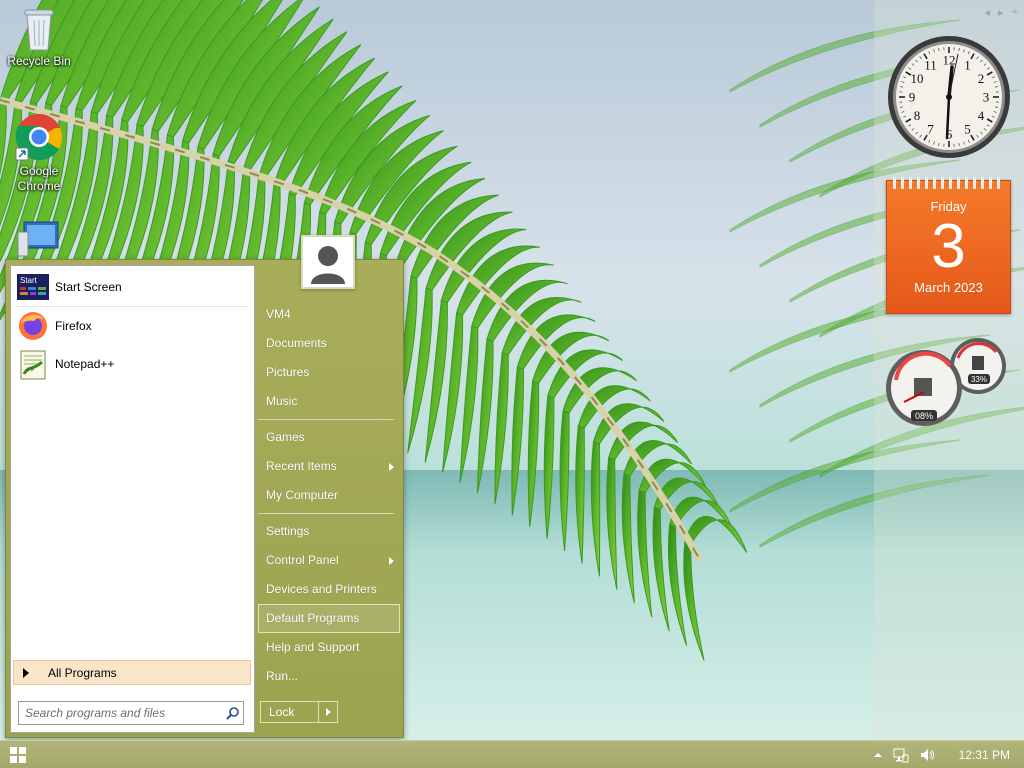 This screenshot has width=1024, height=768. What do you see at coordinates (132, 672) in the screenshot?
I see `all-programs-button: All Programs` at bounding box center [132, 672].